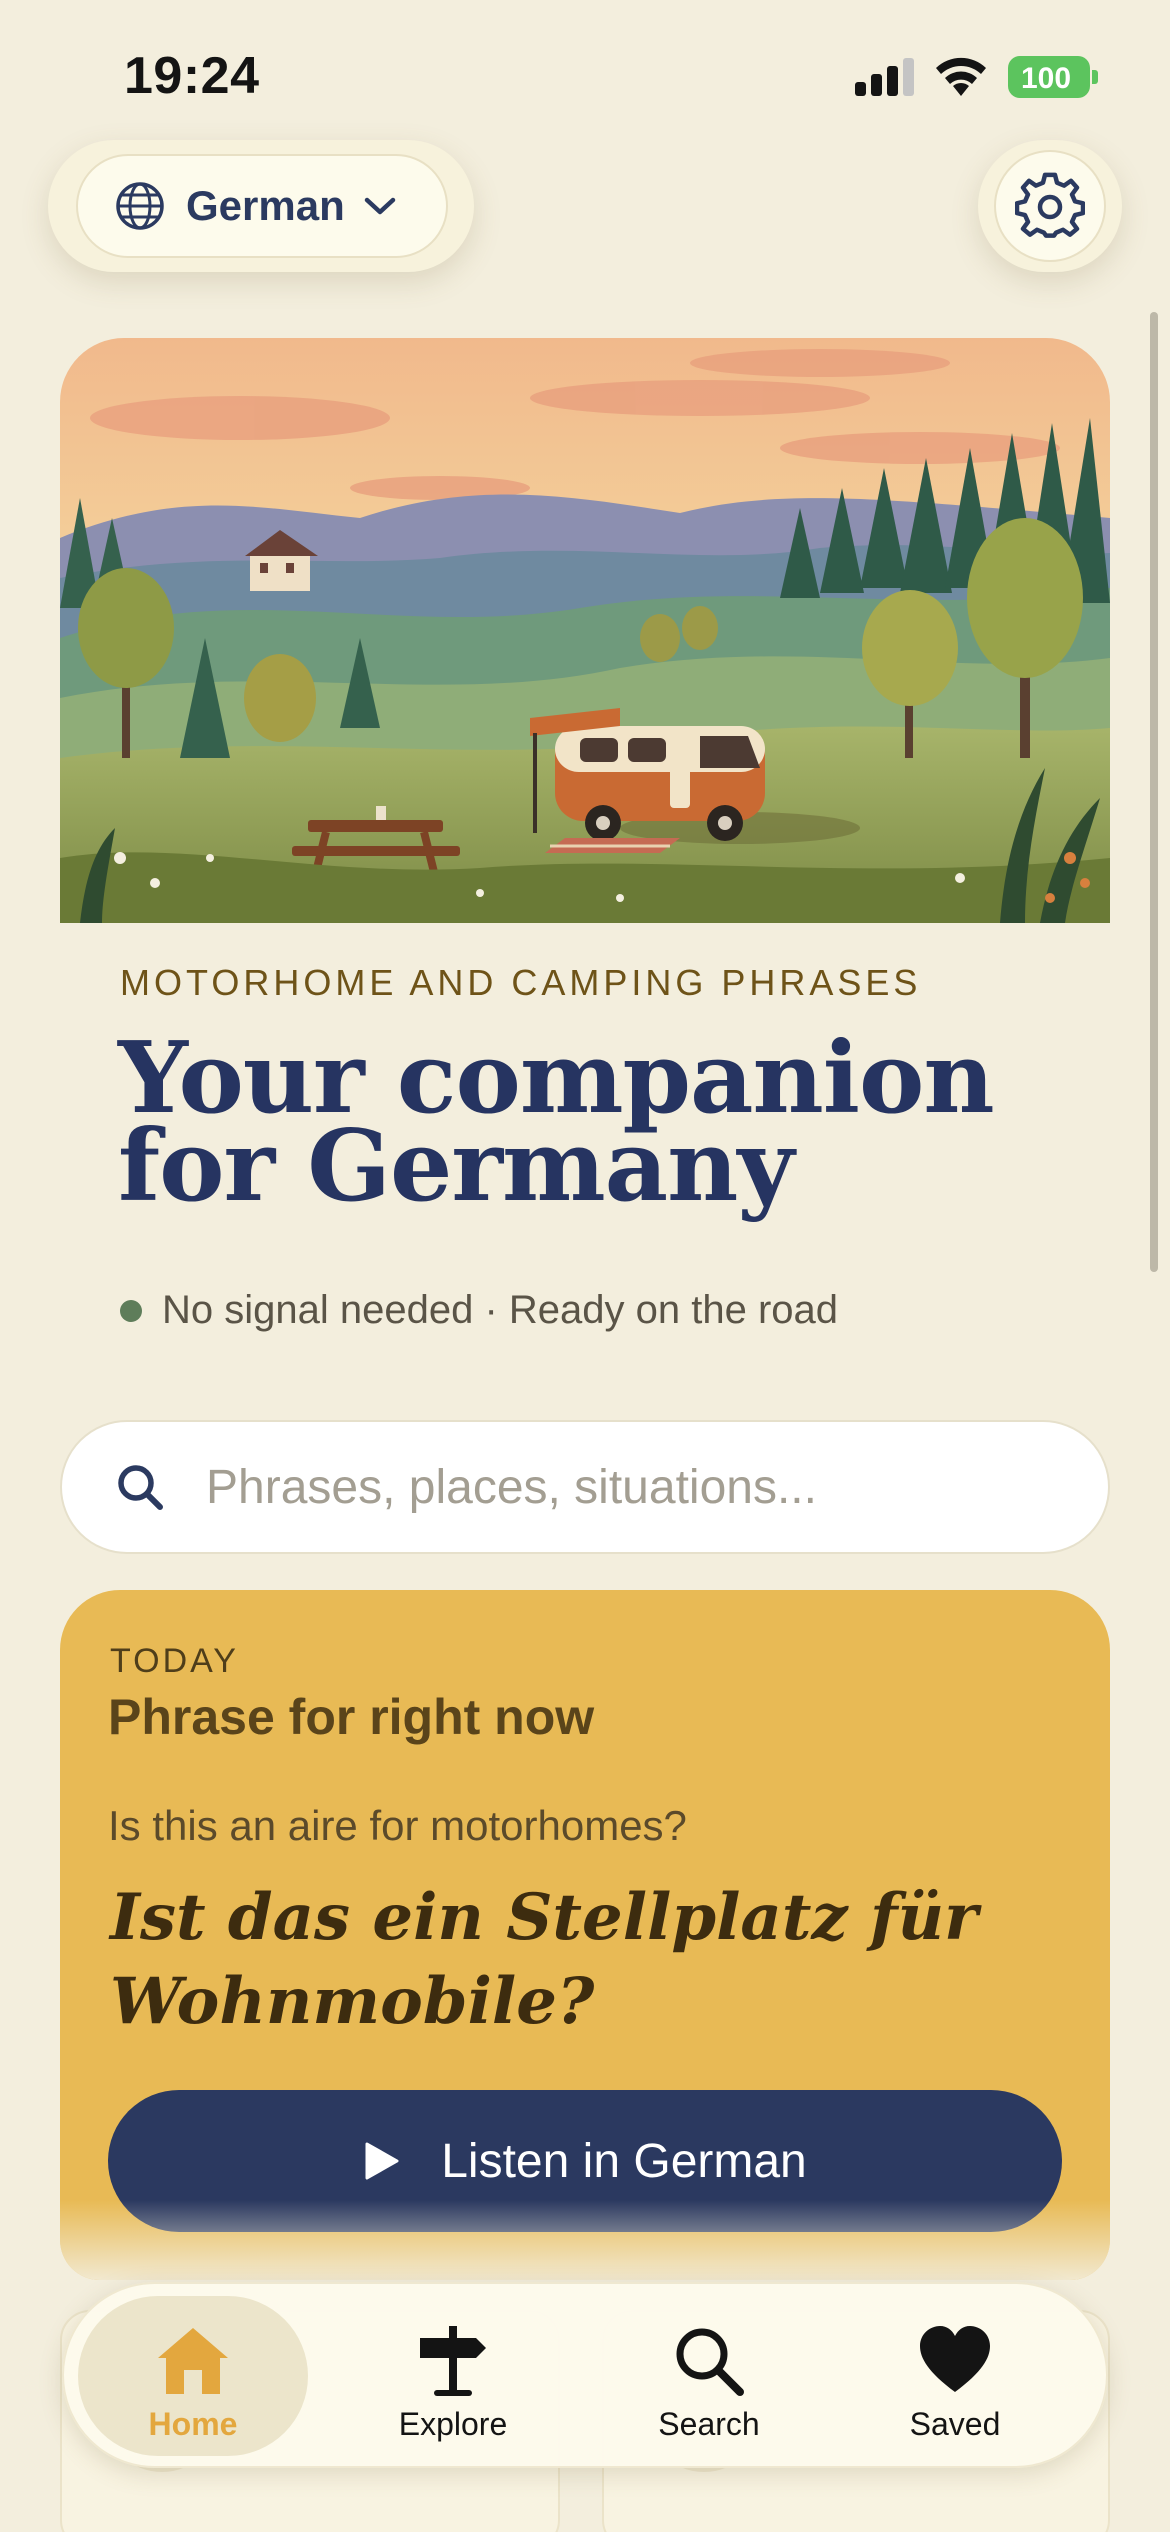 The image size is (1170, 2532). I want to click on signpost-icon, so click(453, 2361).